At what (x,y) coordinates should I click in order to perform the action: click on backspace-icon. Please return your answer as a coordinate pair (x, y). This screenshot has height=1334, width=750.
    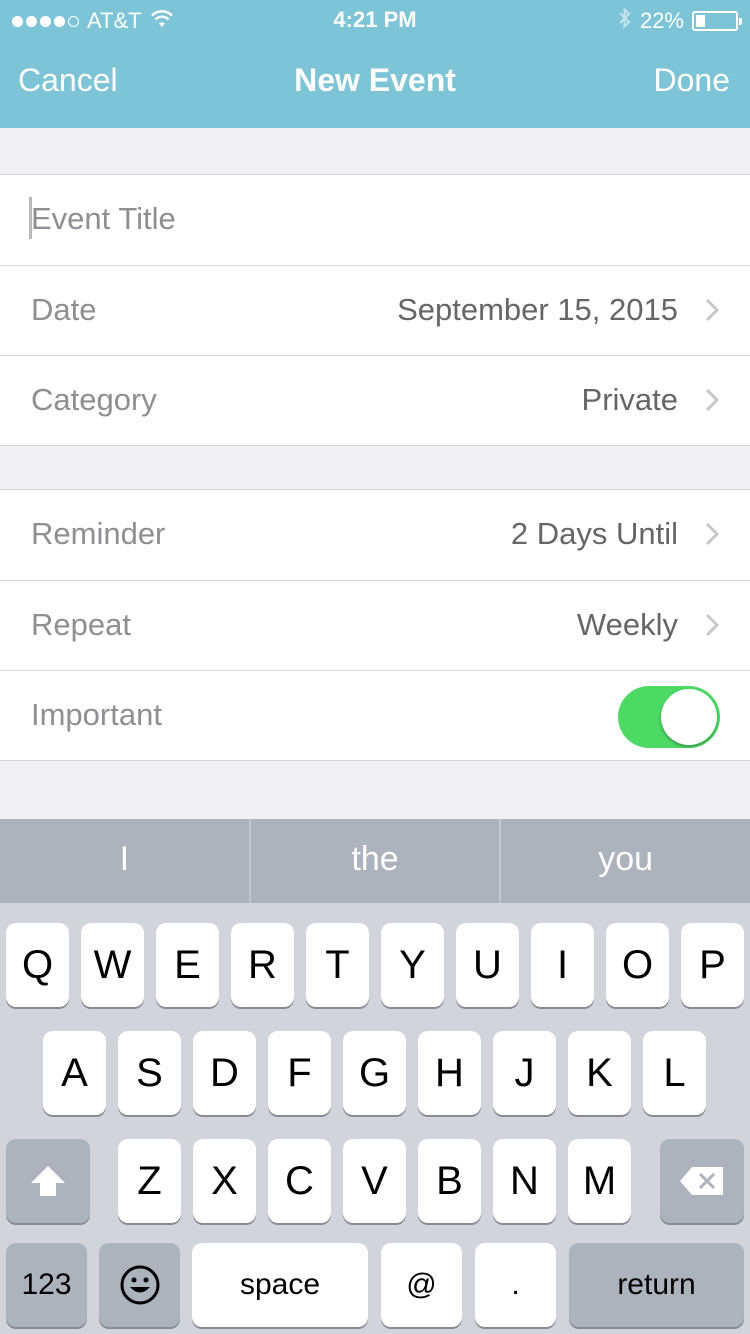
    Looking at the image, I should click on (701, 1181).